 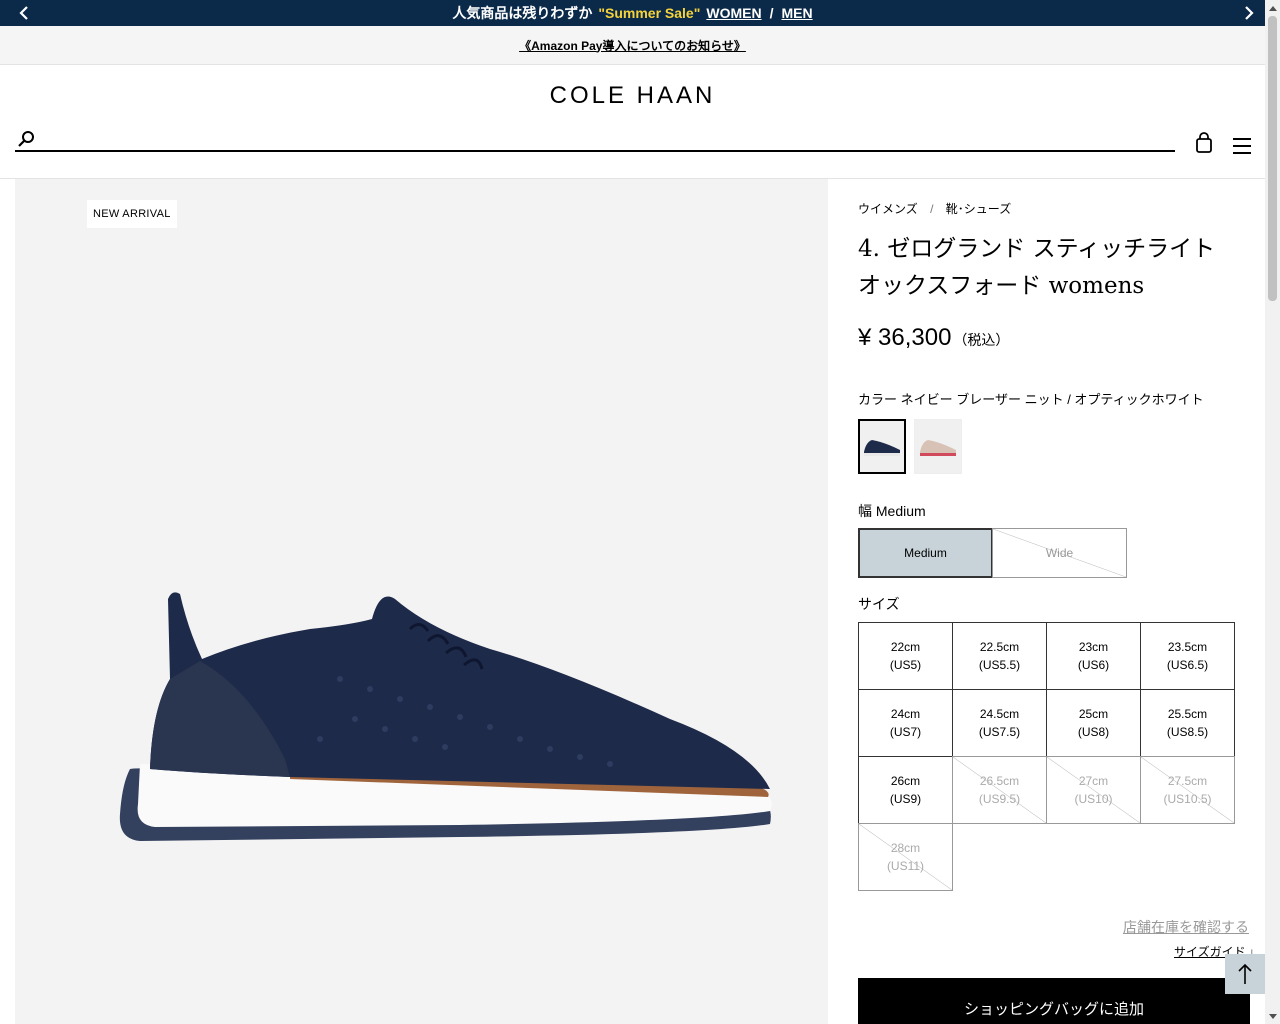 What do you see at coordinates (733, 13) in the screenshot?
I see `promo-link-women: WOMEN` at bounding box center [733, 13].